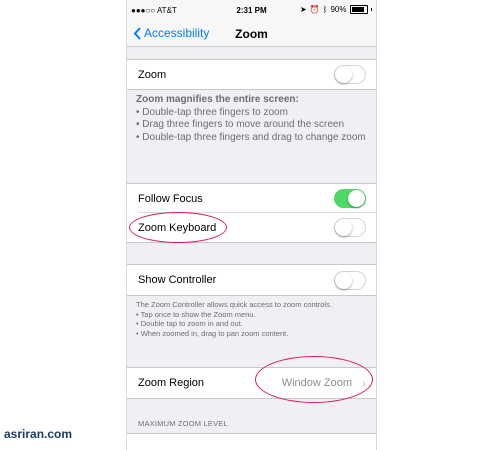  I want to click on follow-focus-row: Follow Focus, so click(251, 198).